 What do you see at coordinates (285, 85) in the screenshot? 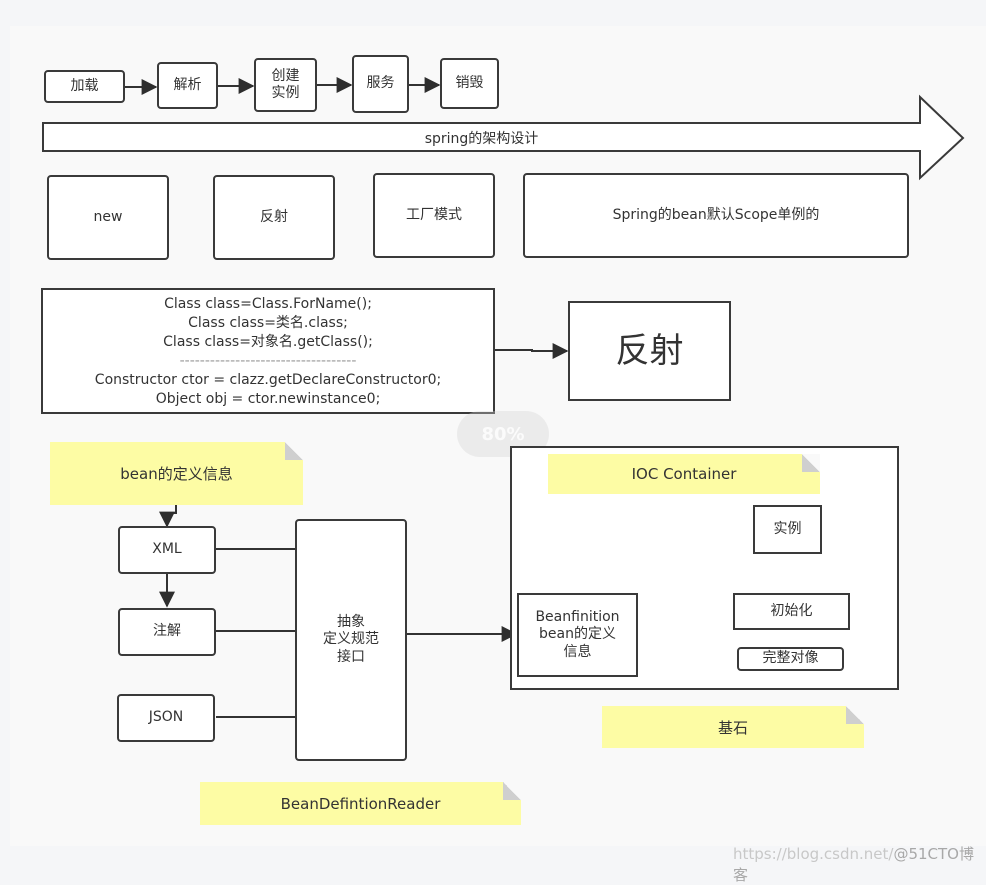
I see `lifecycle-step-create-instance: 创建 实例` at bounding box center [285, 85].